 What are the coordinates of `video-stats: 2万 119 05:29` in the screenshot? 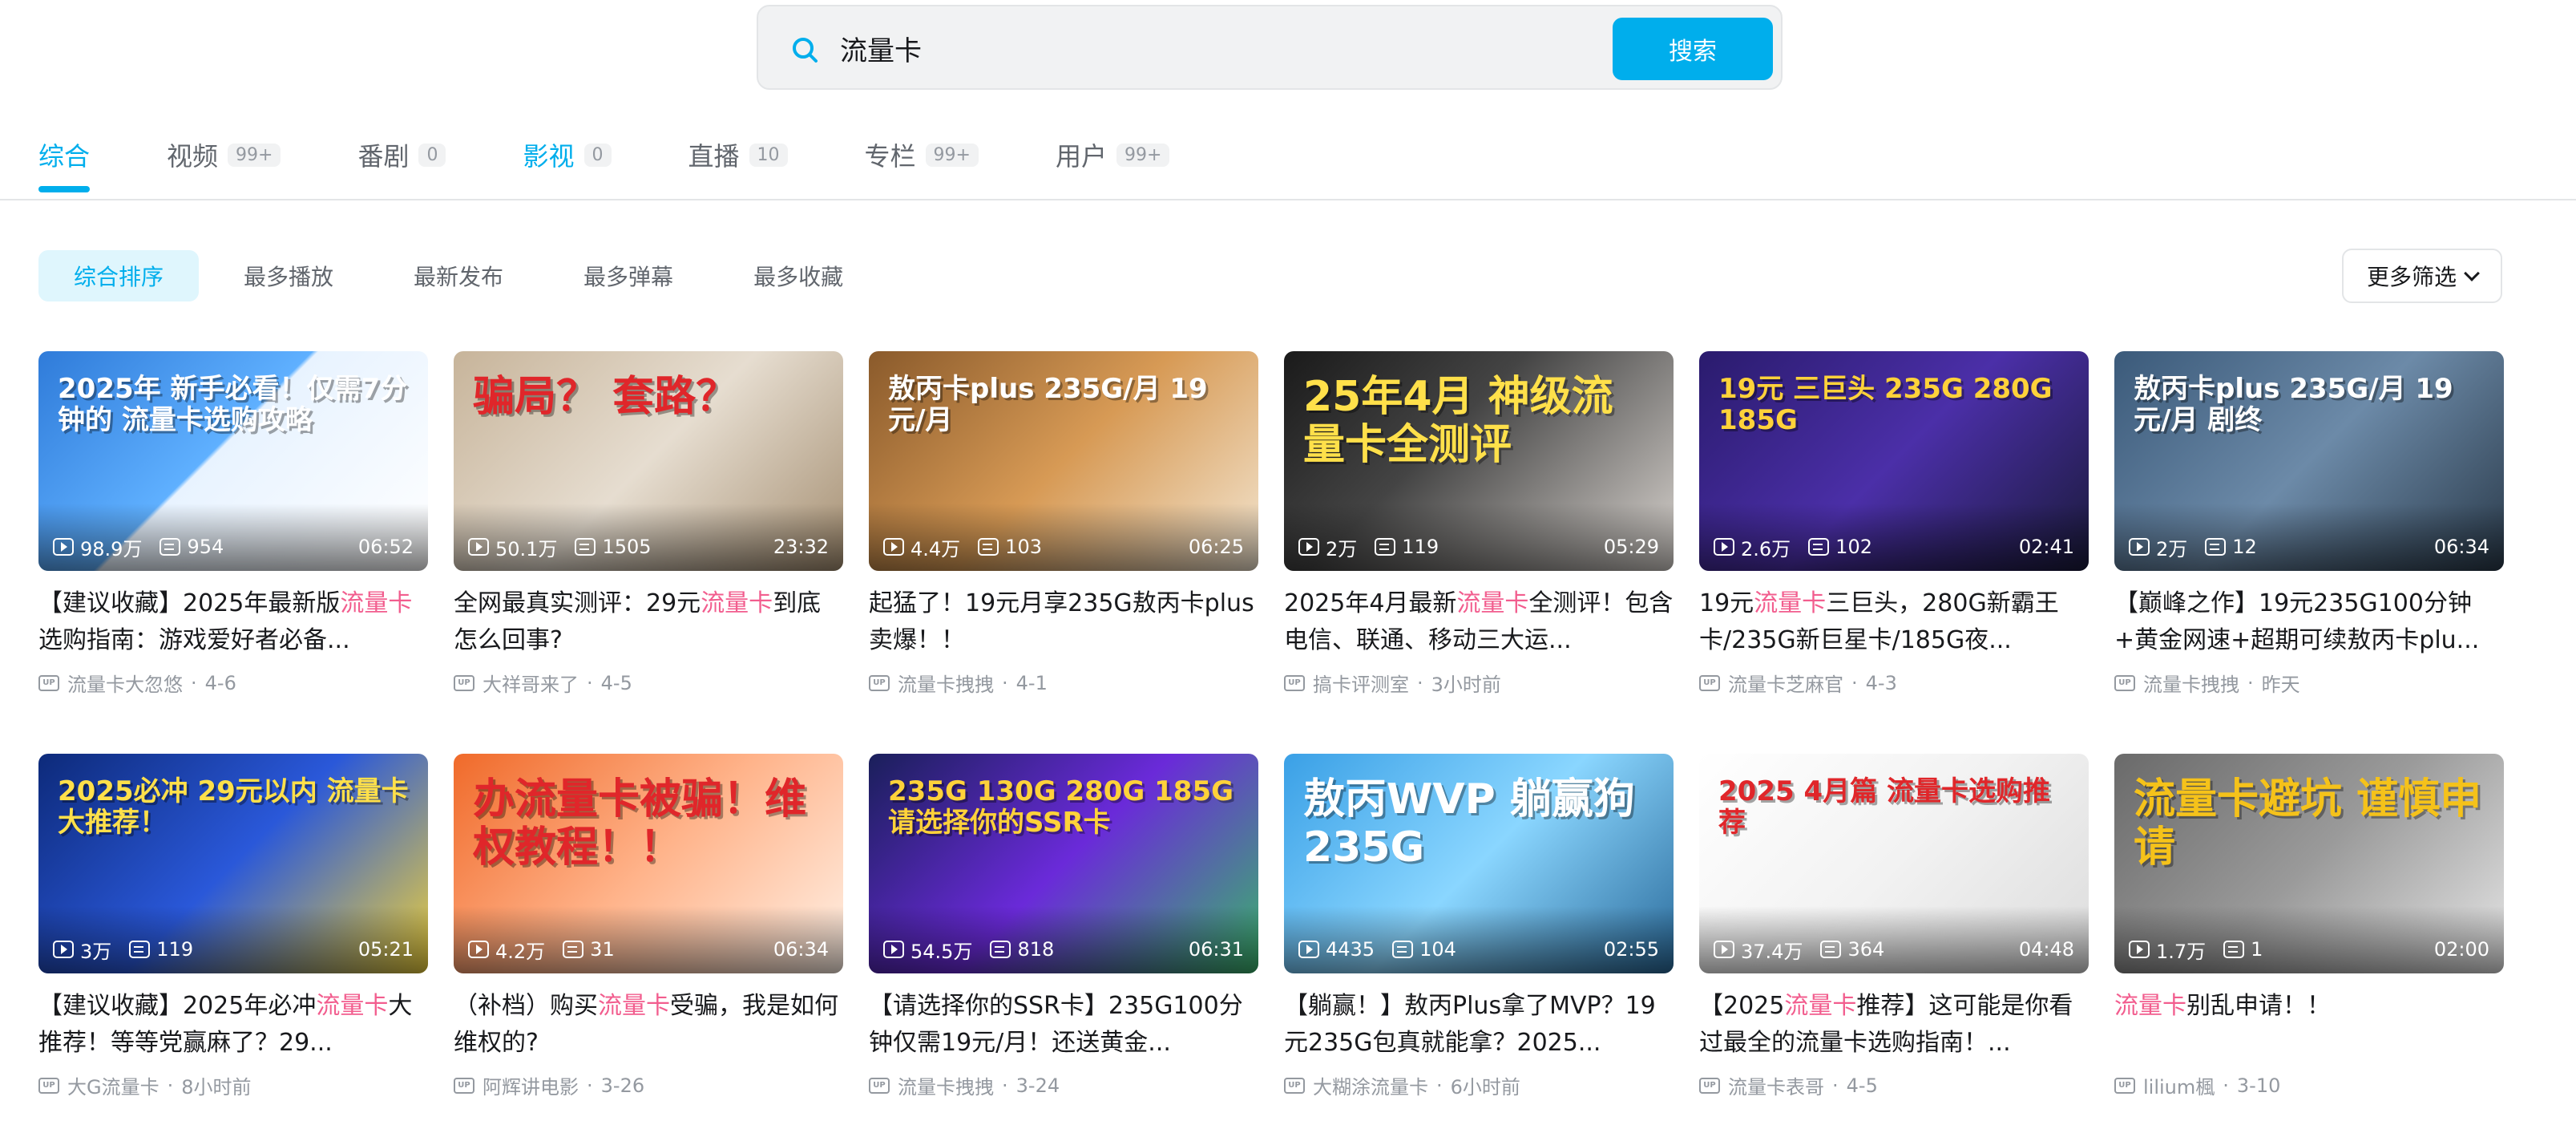 It's located at (1479, 546).